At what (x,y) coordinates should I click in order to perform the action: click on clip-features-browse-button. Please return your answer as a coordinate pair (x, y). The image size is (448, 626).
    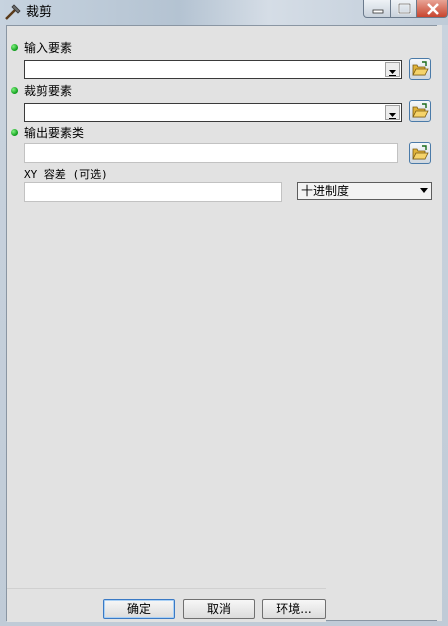
    Looking at the image, I should click on (420, 111).